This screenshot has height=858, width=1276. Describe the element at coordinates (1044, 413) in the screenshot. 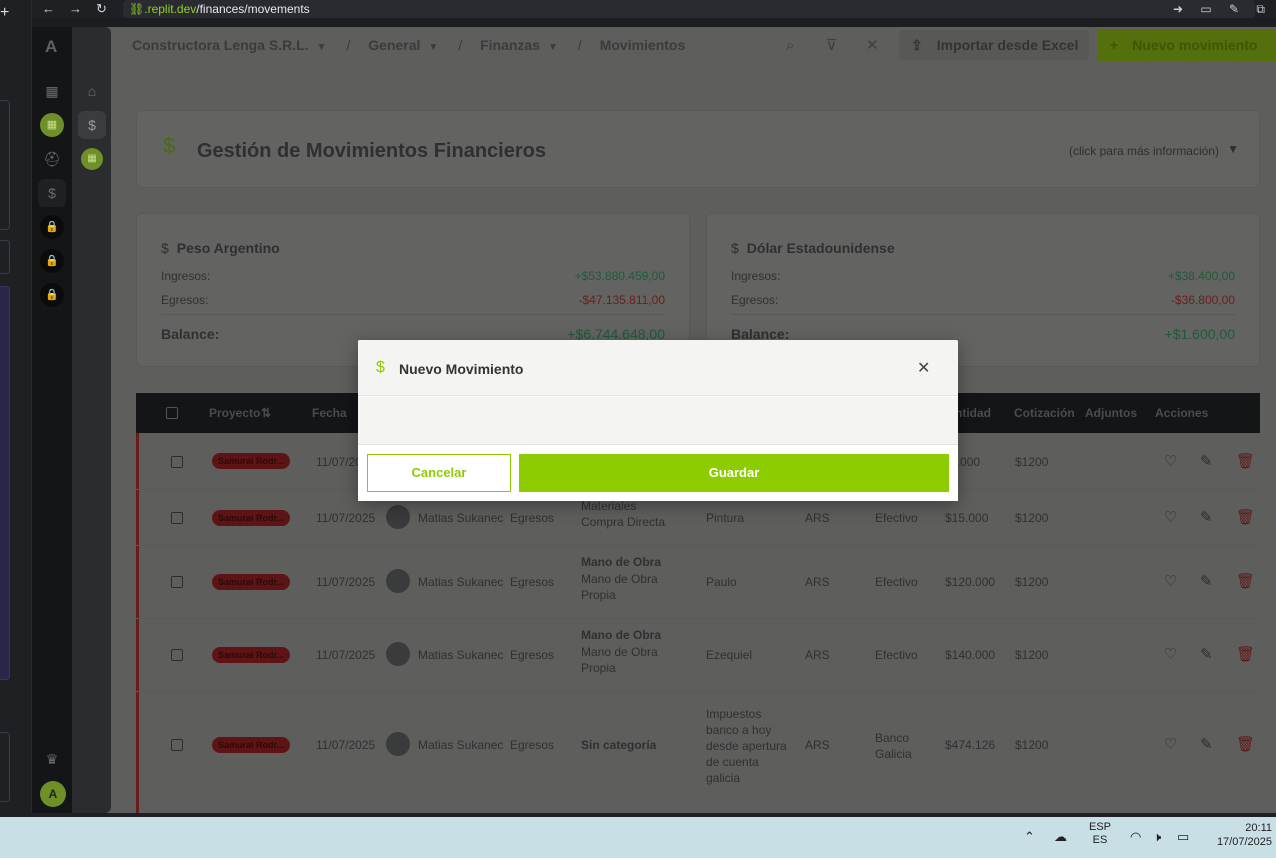

I see `col-rate: Cotización` at that location.